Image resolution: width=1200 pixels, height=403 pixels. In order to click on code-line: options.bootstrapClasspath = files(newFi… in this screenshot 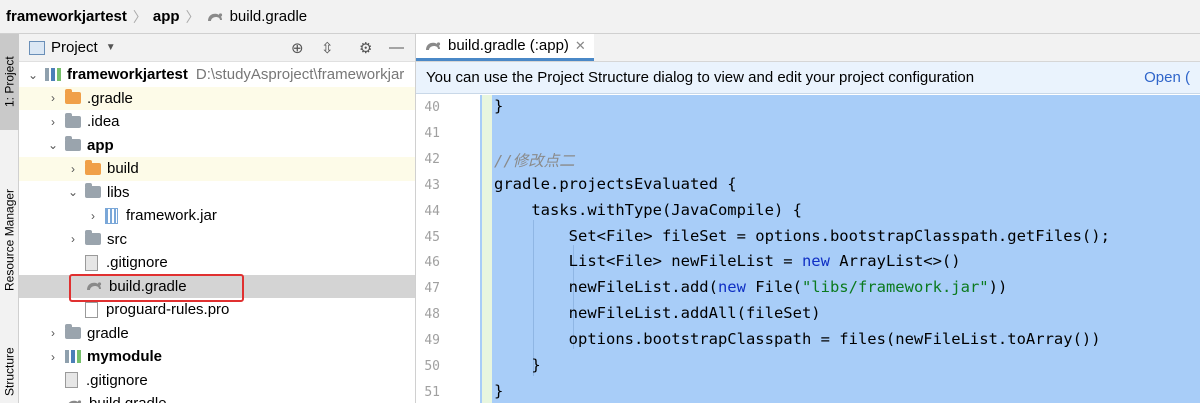, I will do `click(797, 339)`.